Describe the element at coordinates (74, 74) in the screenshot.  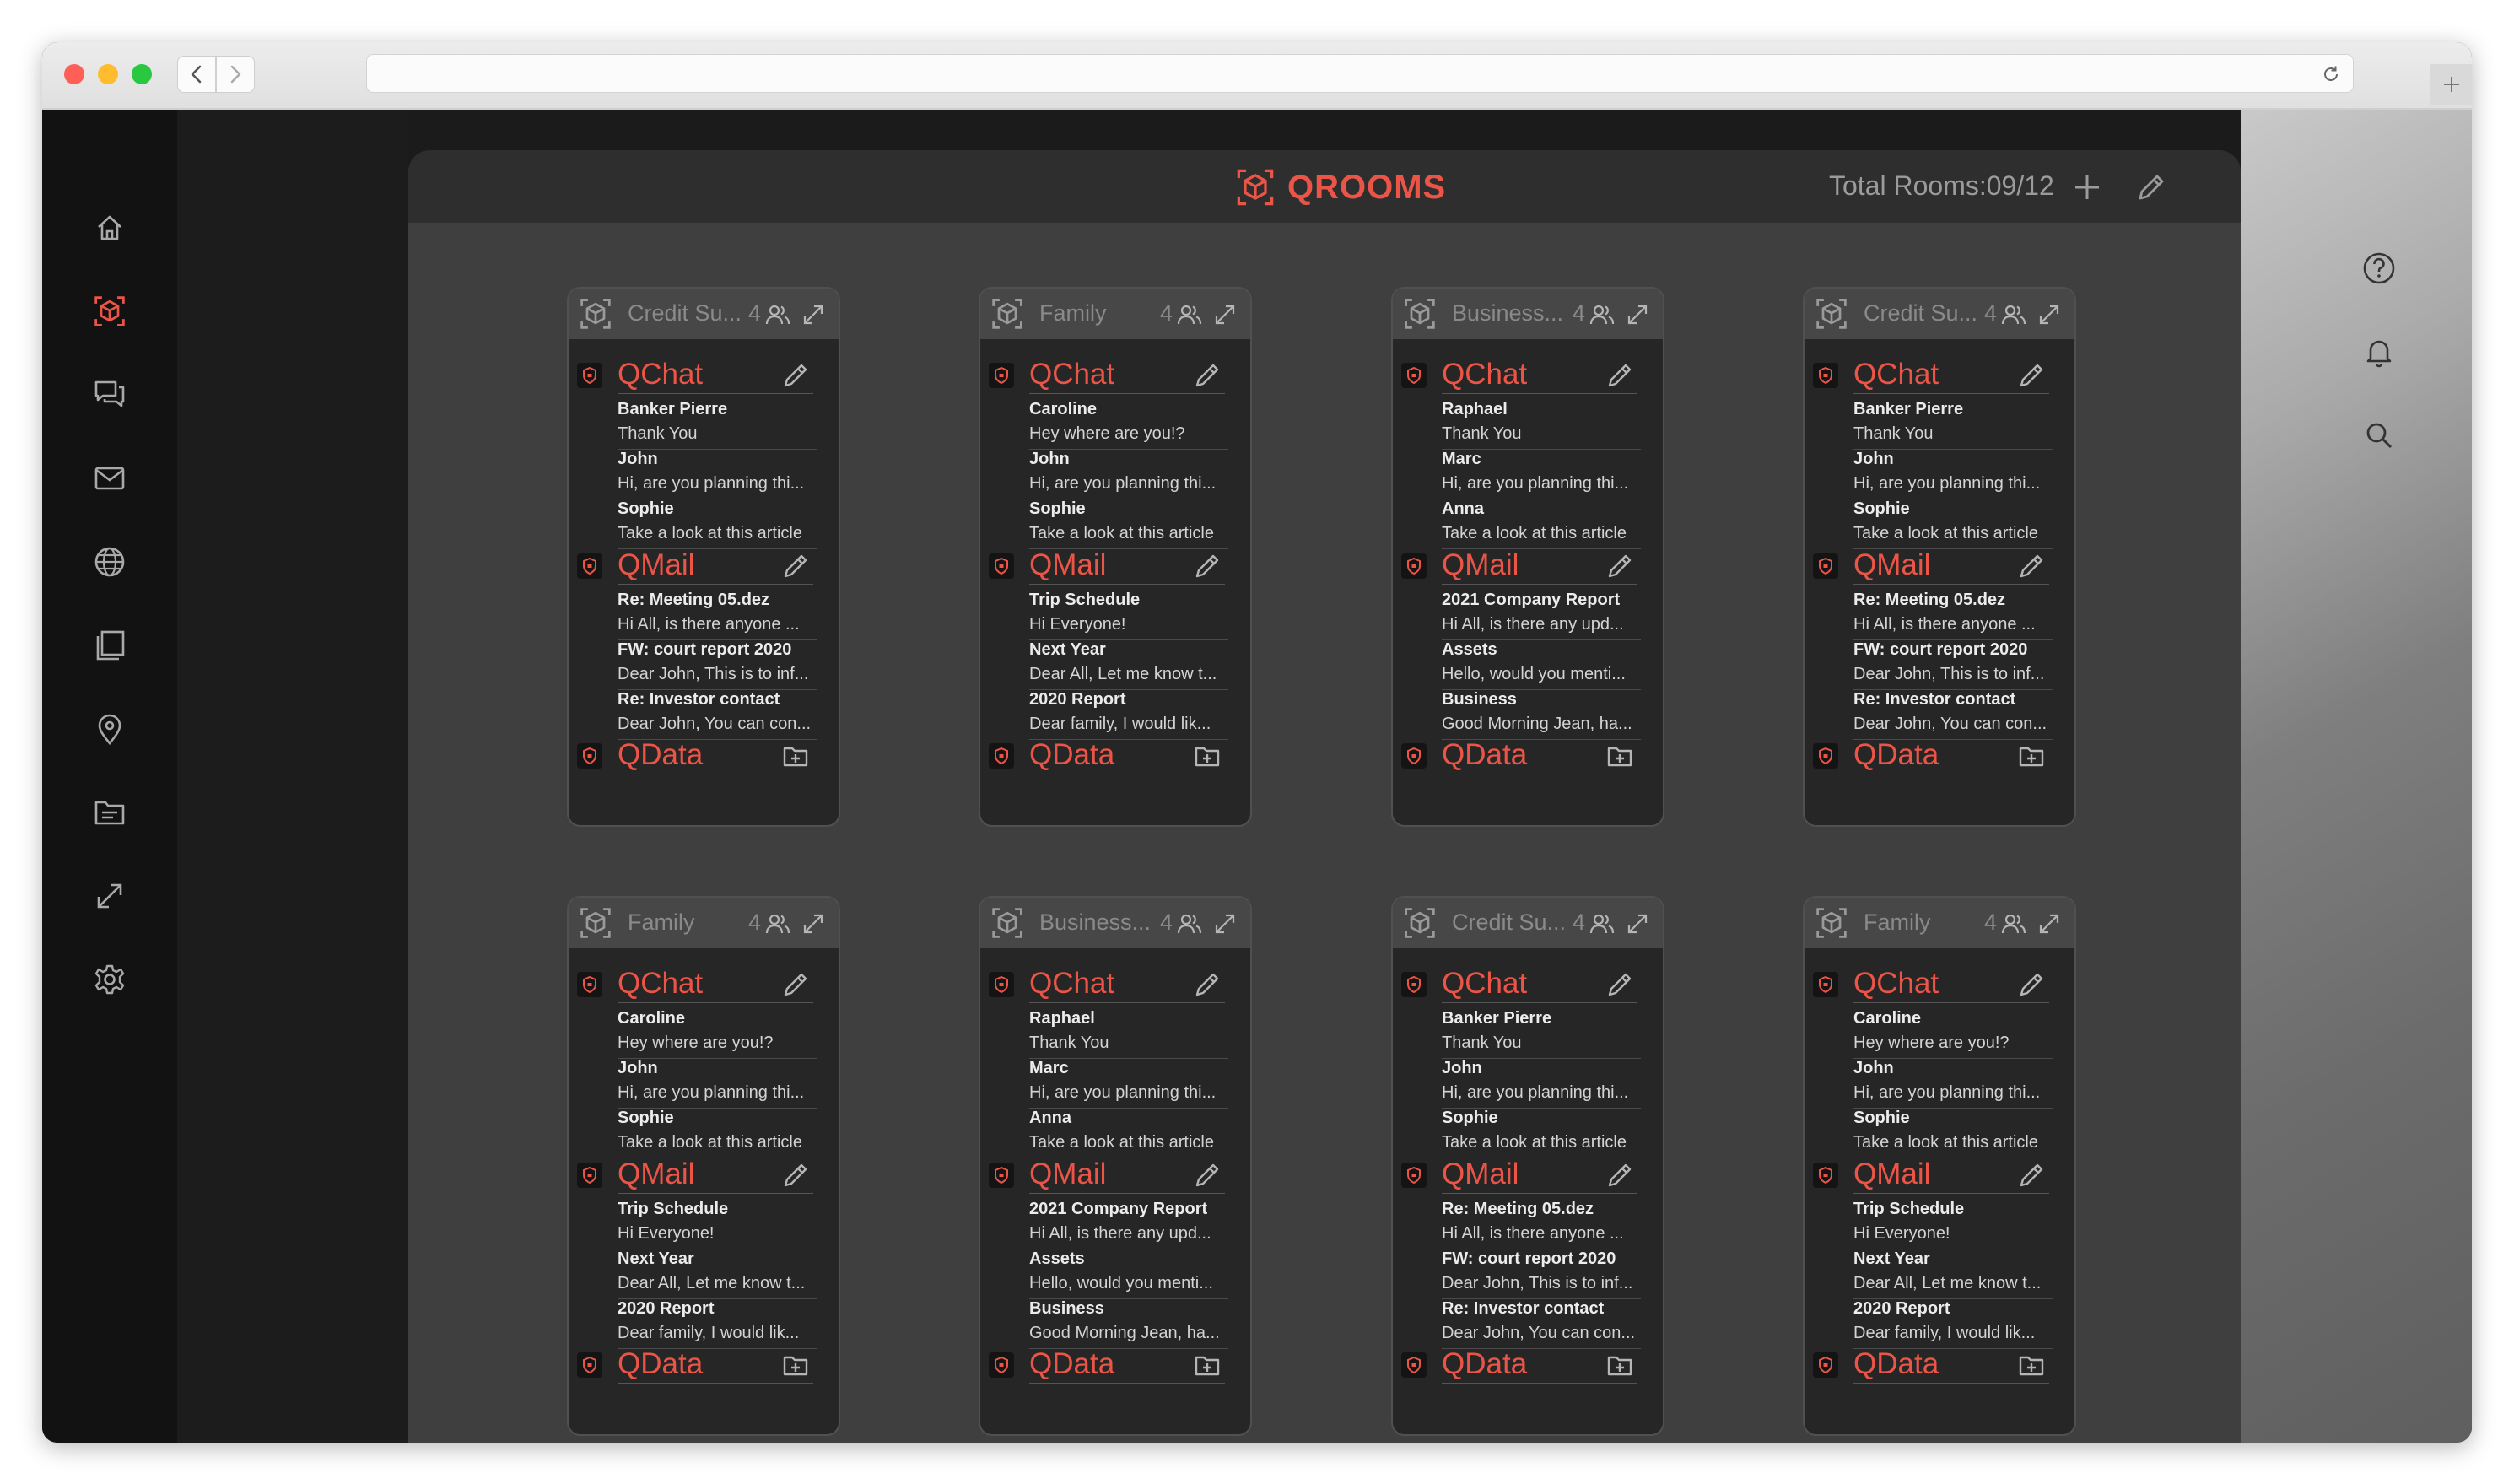
I see `close-window-button` at that location.